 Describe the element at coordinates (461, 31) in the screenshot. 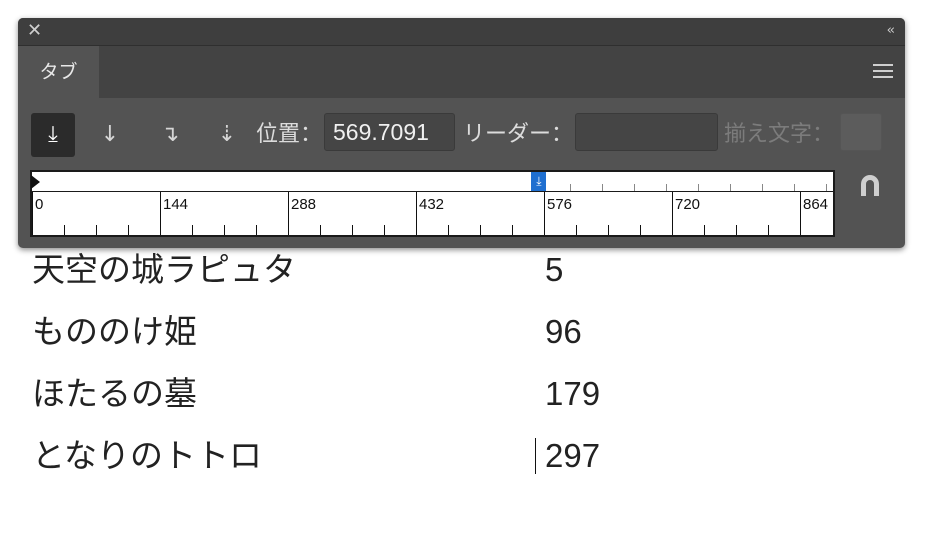

I see `panel-titlebar: ✕ ‹‹` at that location.